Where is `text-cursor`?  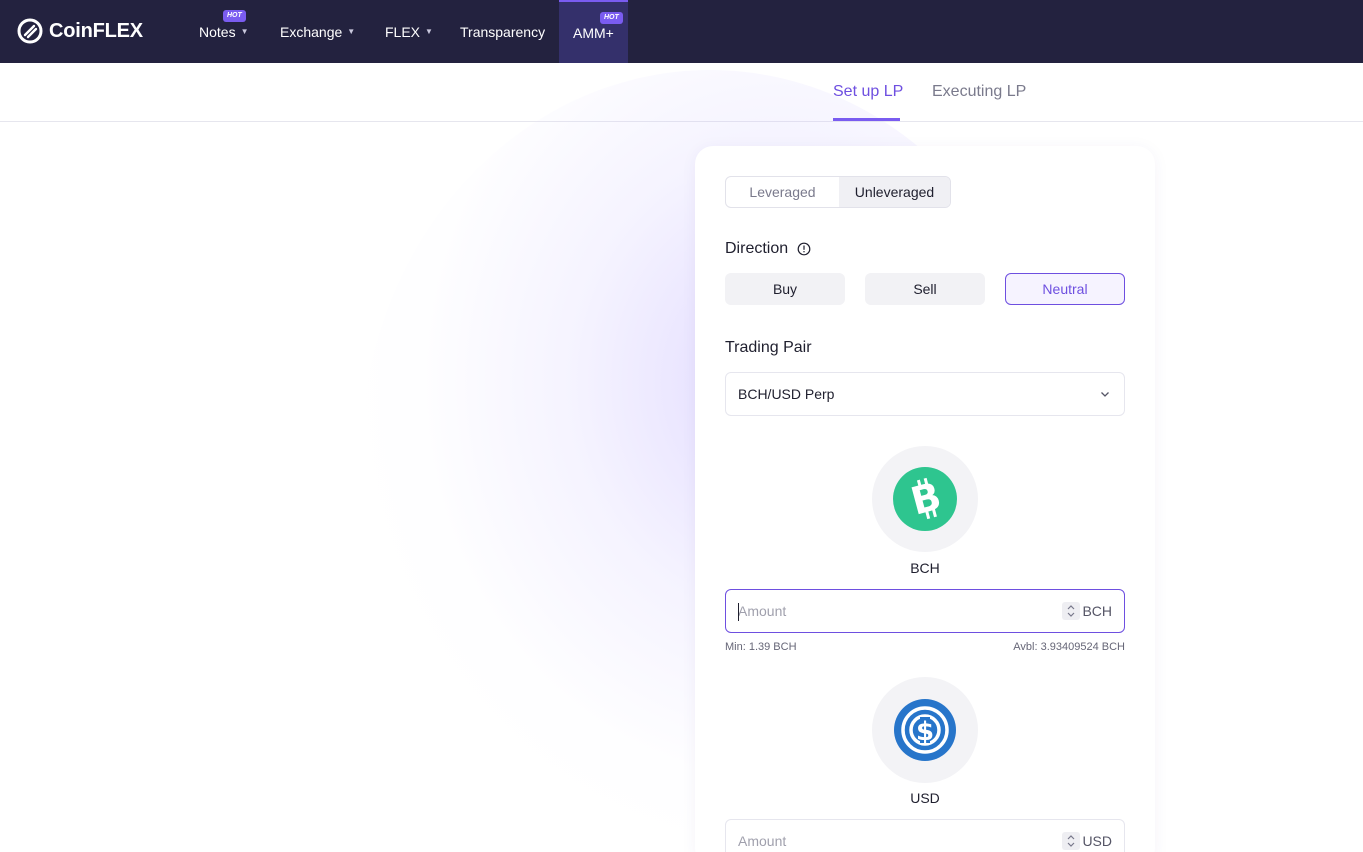 text-cursor is located at coordinates (738, 612).